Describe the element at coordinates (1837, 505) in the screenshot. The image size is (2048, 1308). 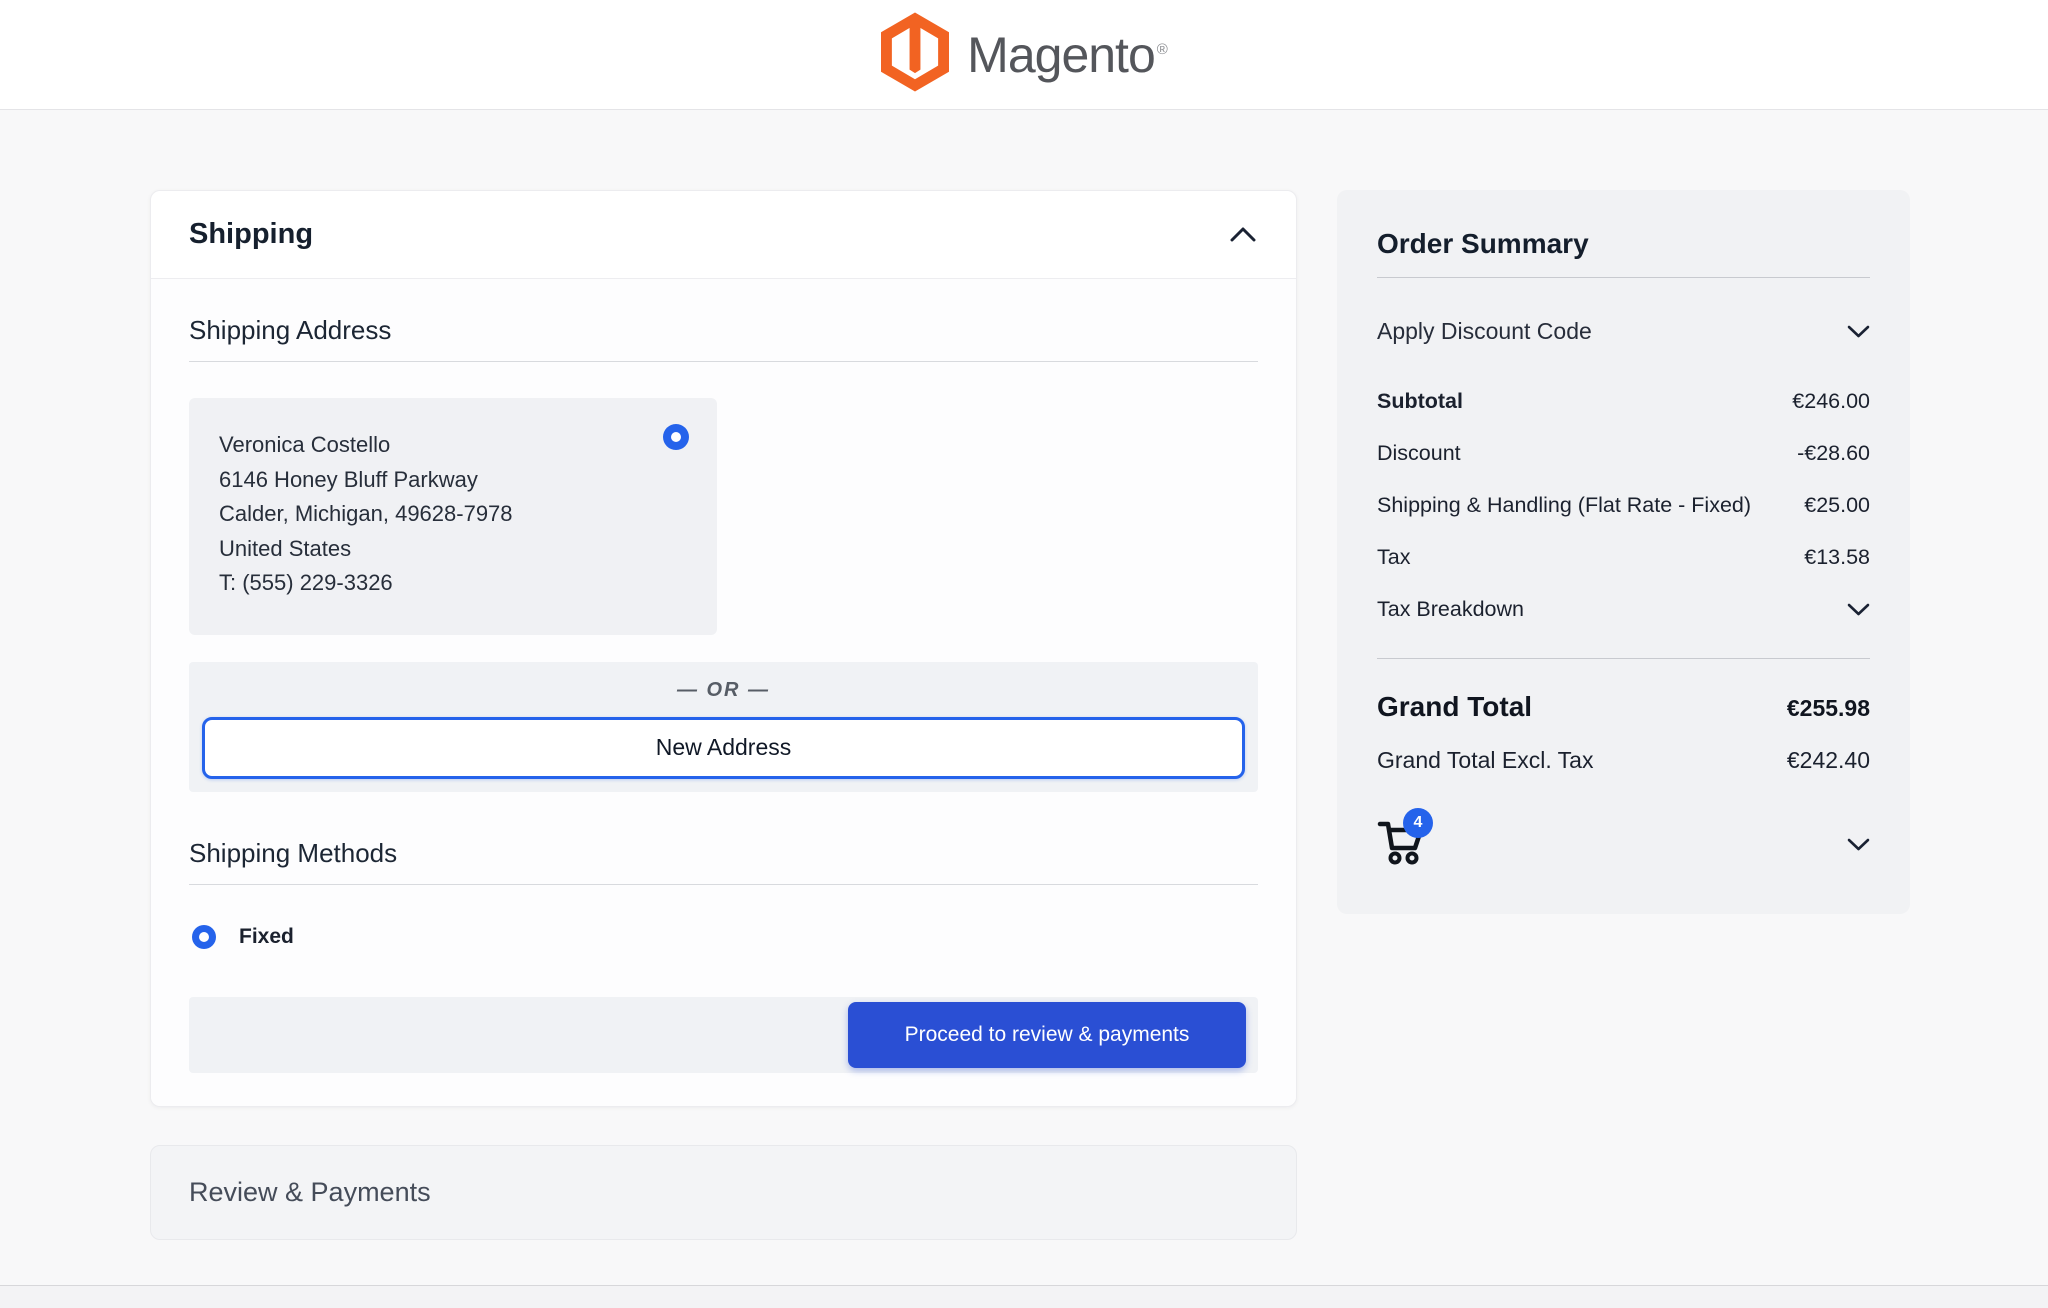
I see `shipping-handling-value: €25.00` at that location.